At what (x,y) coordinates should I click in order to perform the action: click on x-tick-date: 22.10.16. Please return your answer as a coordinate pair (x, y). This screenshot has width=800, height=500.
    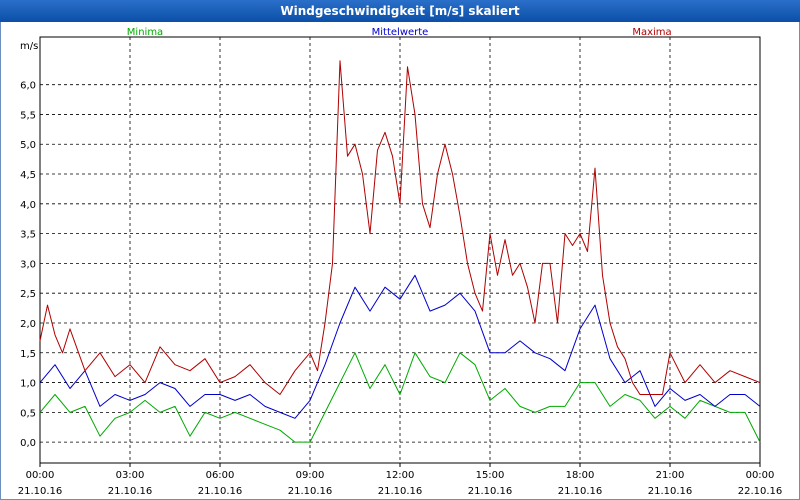
    Looking at the image, I should click on (760, 491).